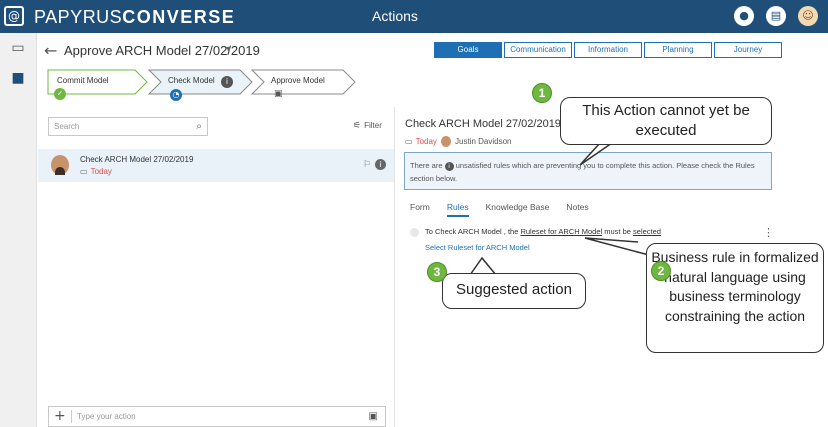 The width and height of the screenshot is (828, 427). I want to click on flag-icon: ⚐, so click(367, 165).